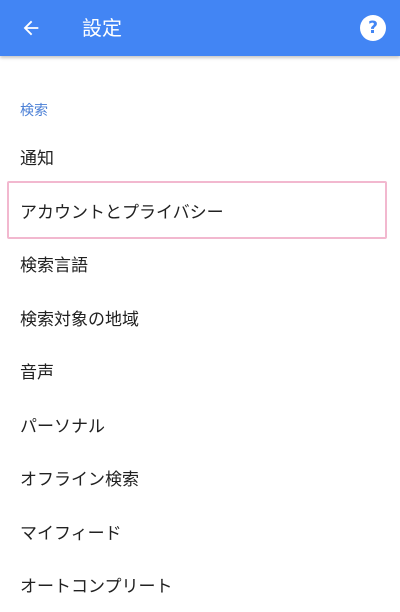  Describe the element at coordinates (200, 478) in the screenshot. I see `settings-item-offline-search: オフライン検索` at that location.